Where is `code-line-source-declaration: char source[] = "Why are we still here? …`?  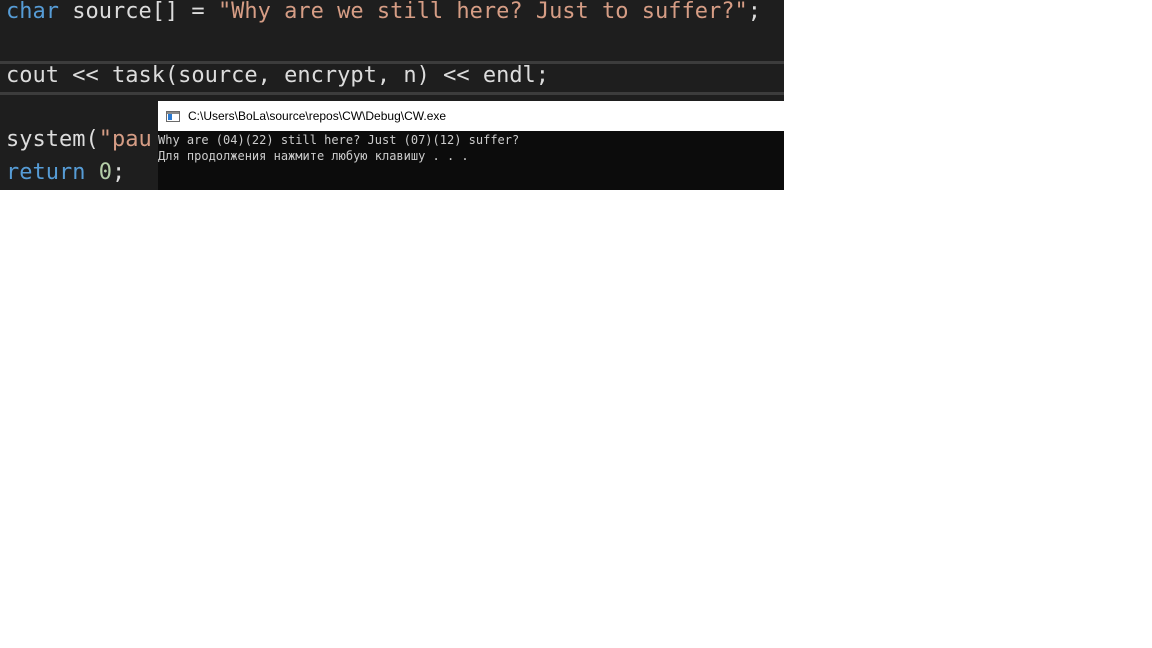 code-line-source-declaration: char source[] = "Why are we still here? … is located at coordinates (383, 12).